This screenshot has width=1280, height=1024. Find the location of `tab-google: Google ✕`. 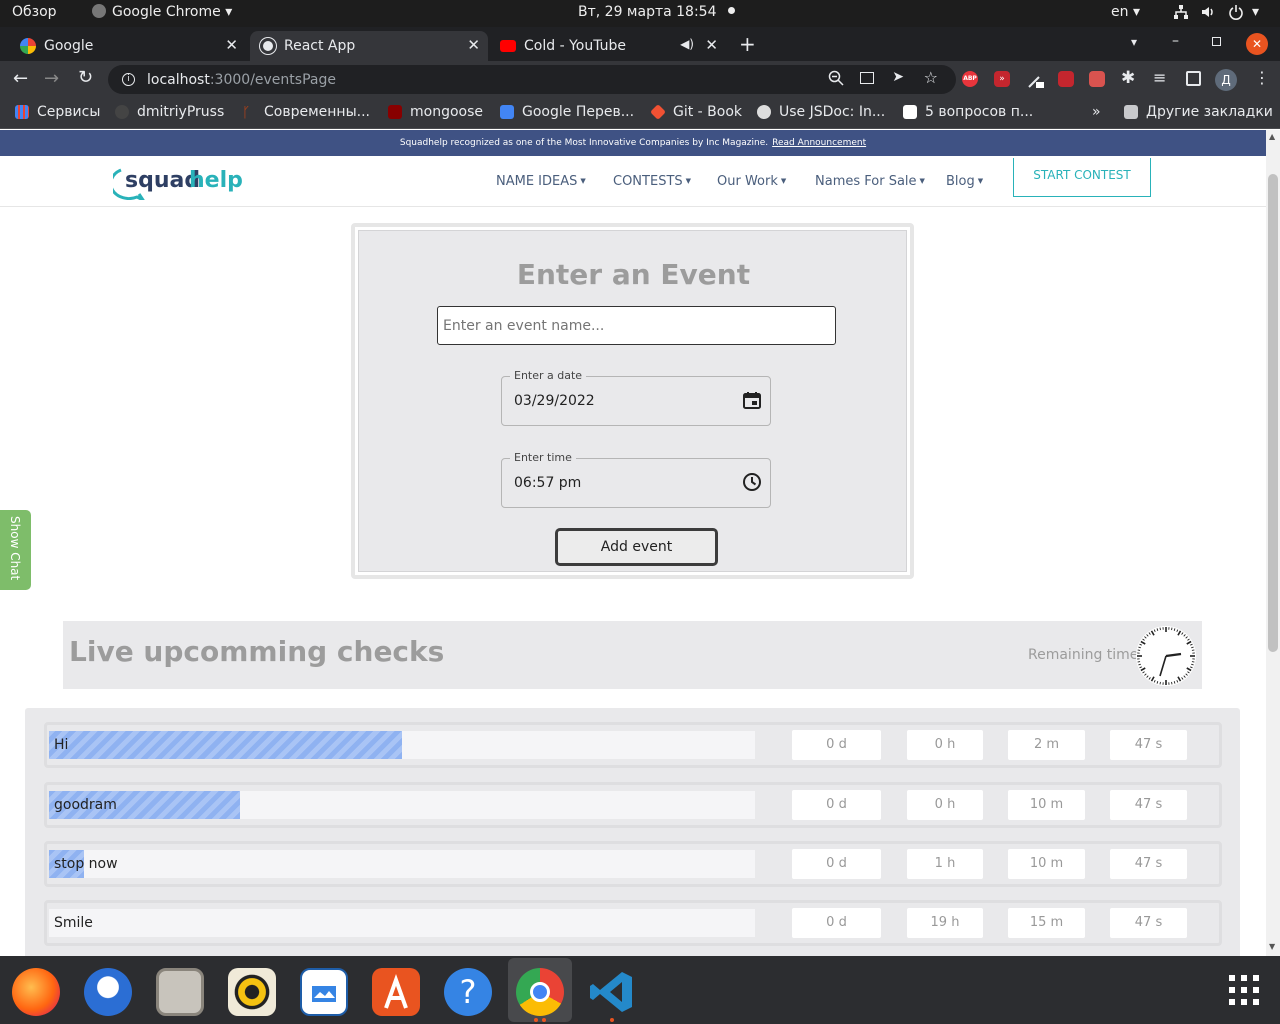

tab-google: Google ✕ is located at coordinates (128, 46).